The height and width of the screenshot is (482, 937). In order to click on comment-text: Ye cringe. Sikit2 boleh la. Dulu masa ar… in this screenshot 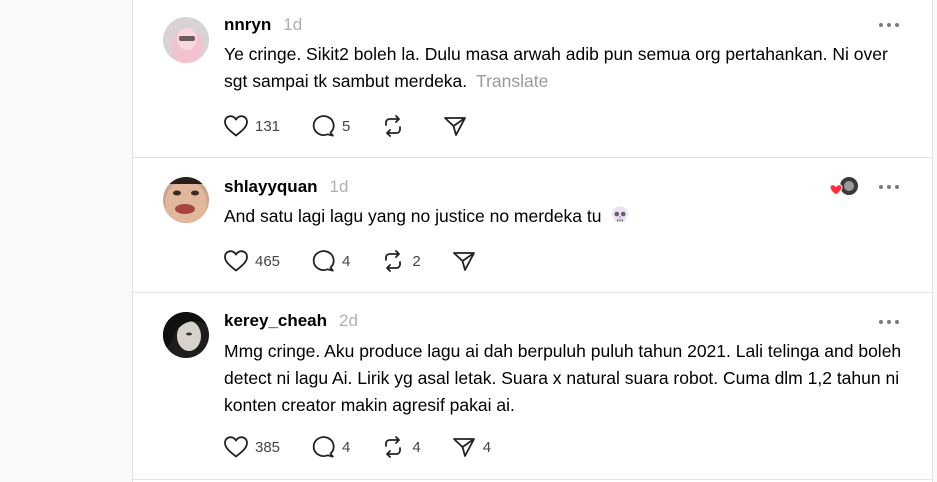, I will do `click(569, 68)`.